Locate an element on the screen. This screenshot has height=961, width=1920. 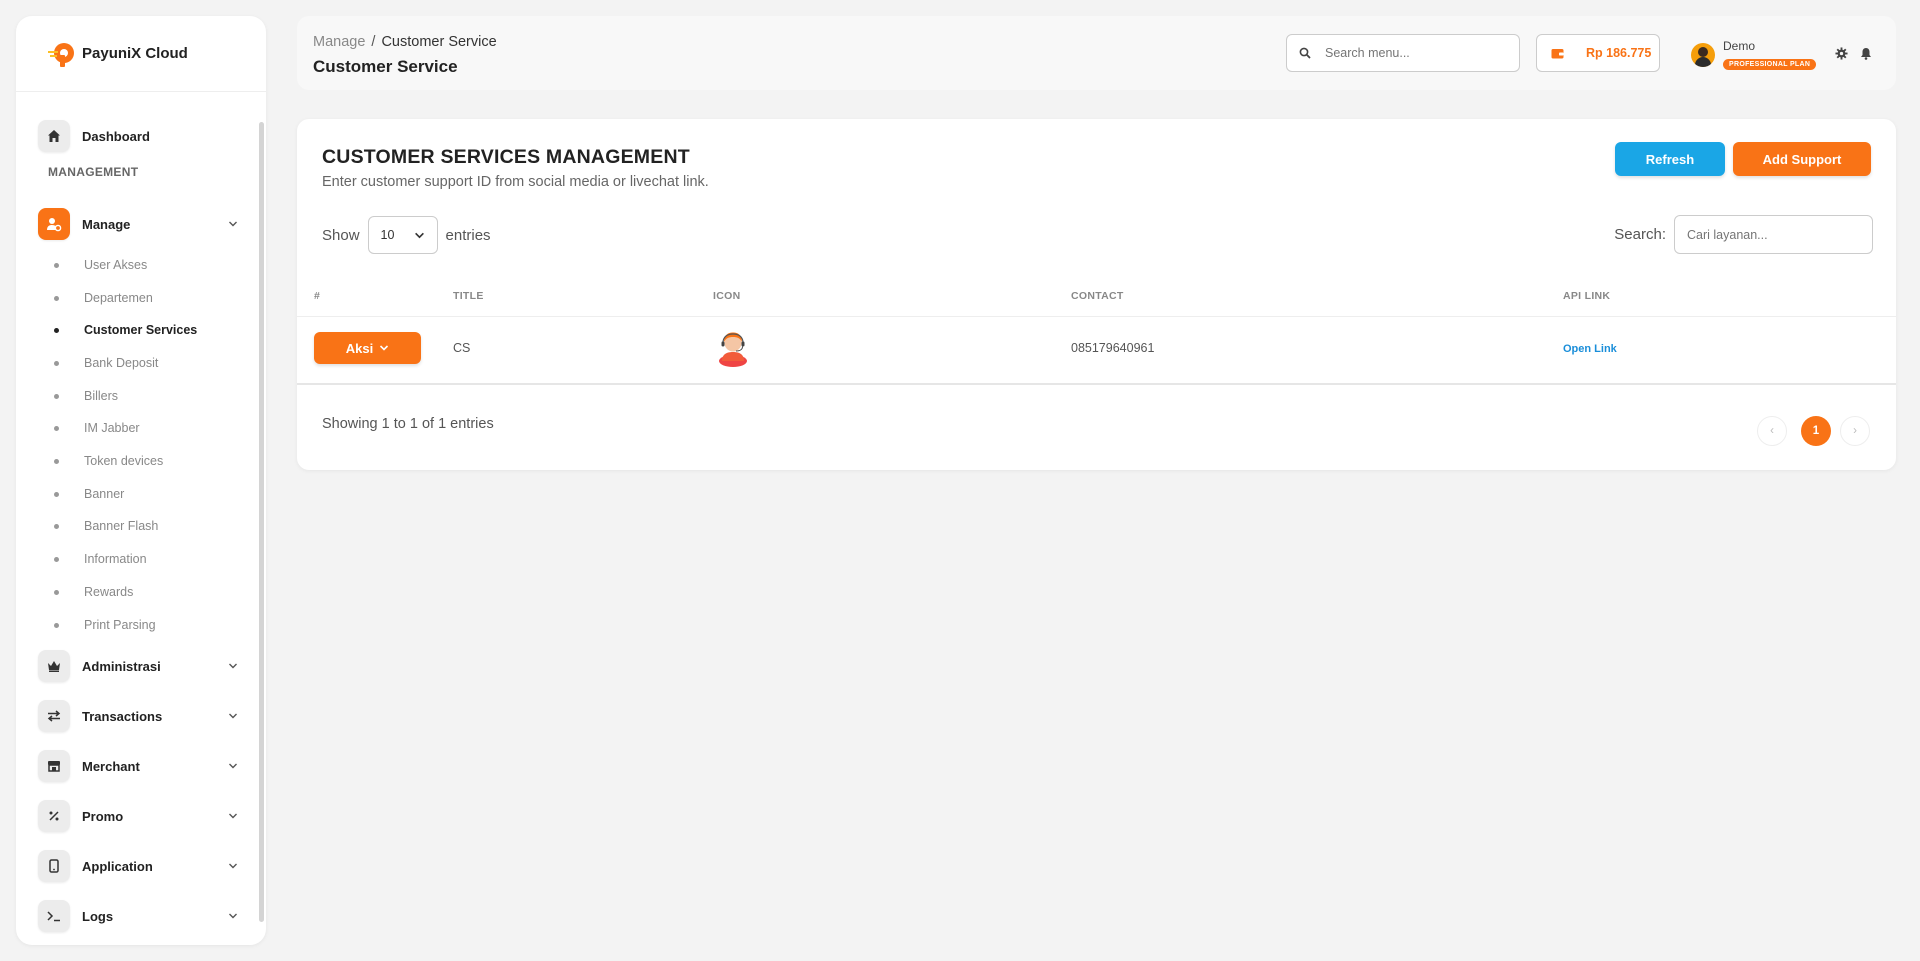
crown-icon is located at coordinates (54, 666).